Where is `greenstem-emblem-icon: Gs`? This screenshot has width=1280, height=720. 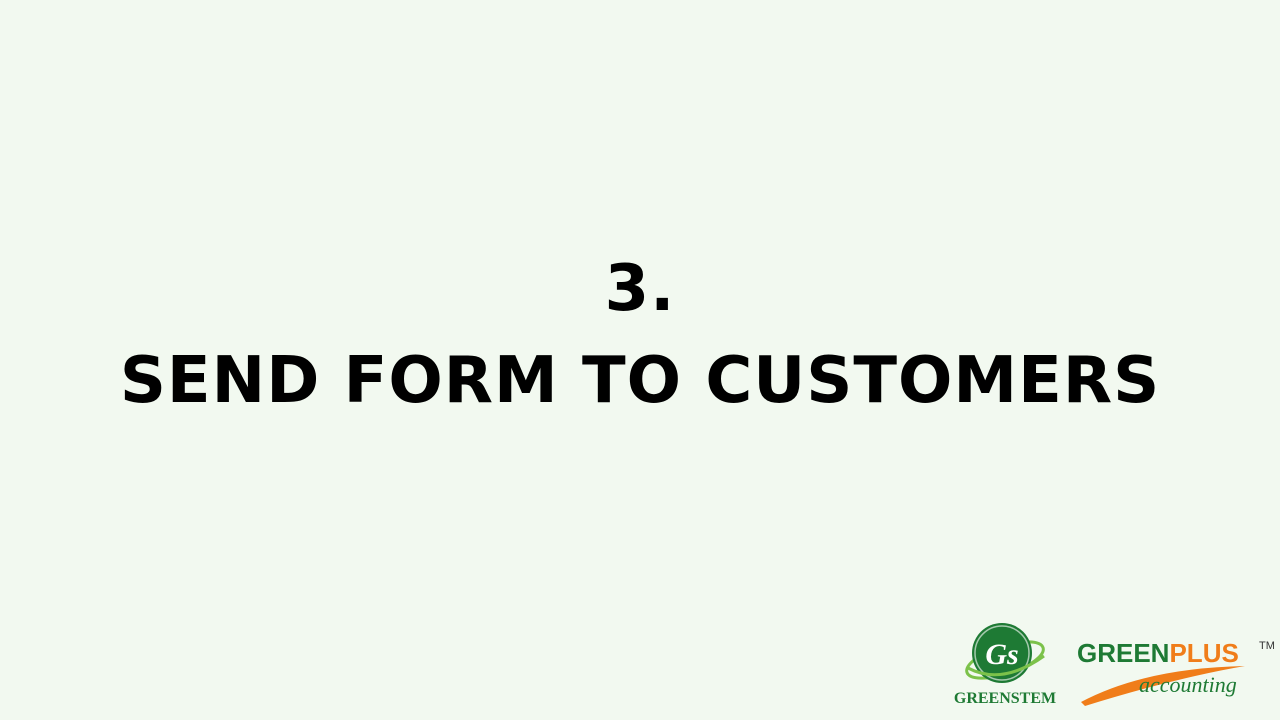
greenstem-emblem-icon: Gs is located at coordinates (1005, 653).